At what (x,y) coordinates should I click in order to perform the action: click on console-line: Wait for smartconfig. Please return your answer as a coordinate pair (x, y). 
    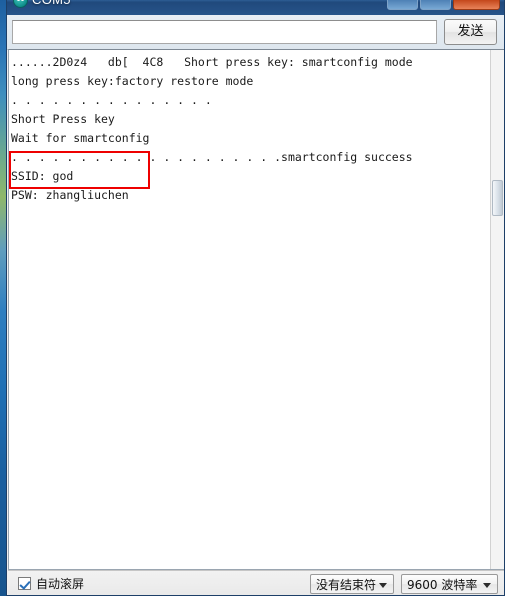
    Looking at the image, I should click on (80, 138).